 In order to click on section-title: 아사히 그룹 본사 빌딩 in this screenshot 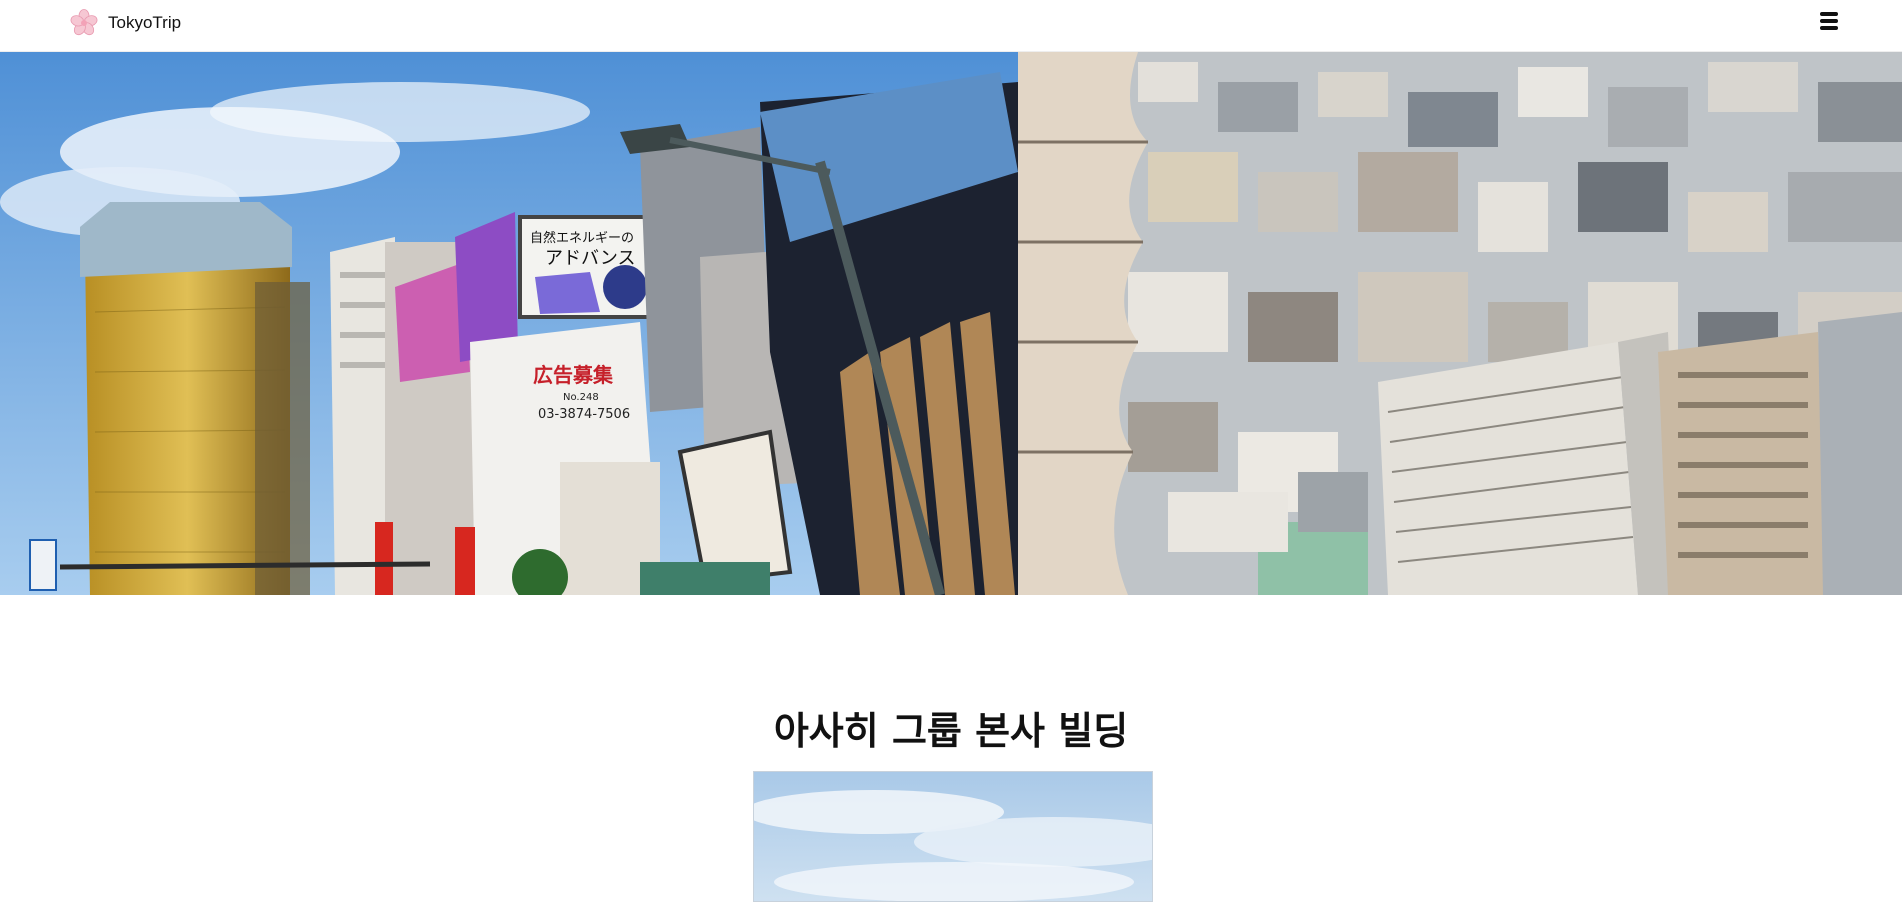, I will do `click(951, 731)`.